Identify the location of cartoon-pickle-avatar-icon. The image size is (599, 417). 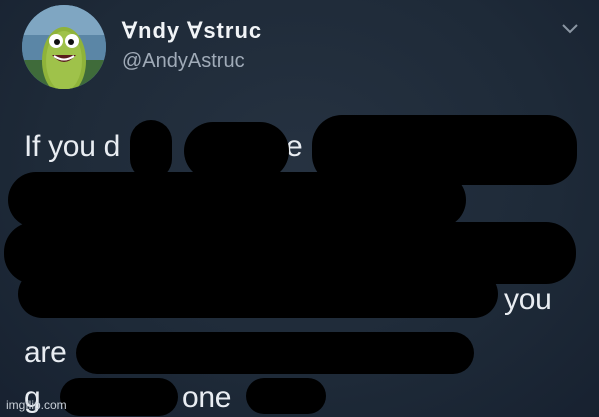
(64, 47).